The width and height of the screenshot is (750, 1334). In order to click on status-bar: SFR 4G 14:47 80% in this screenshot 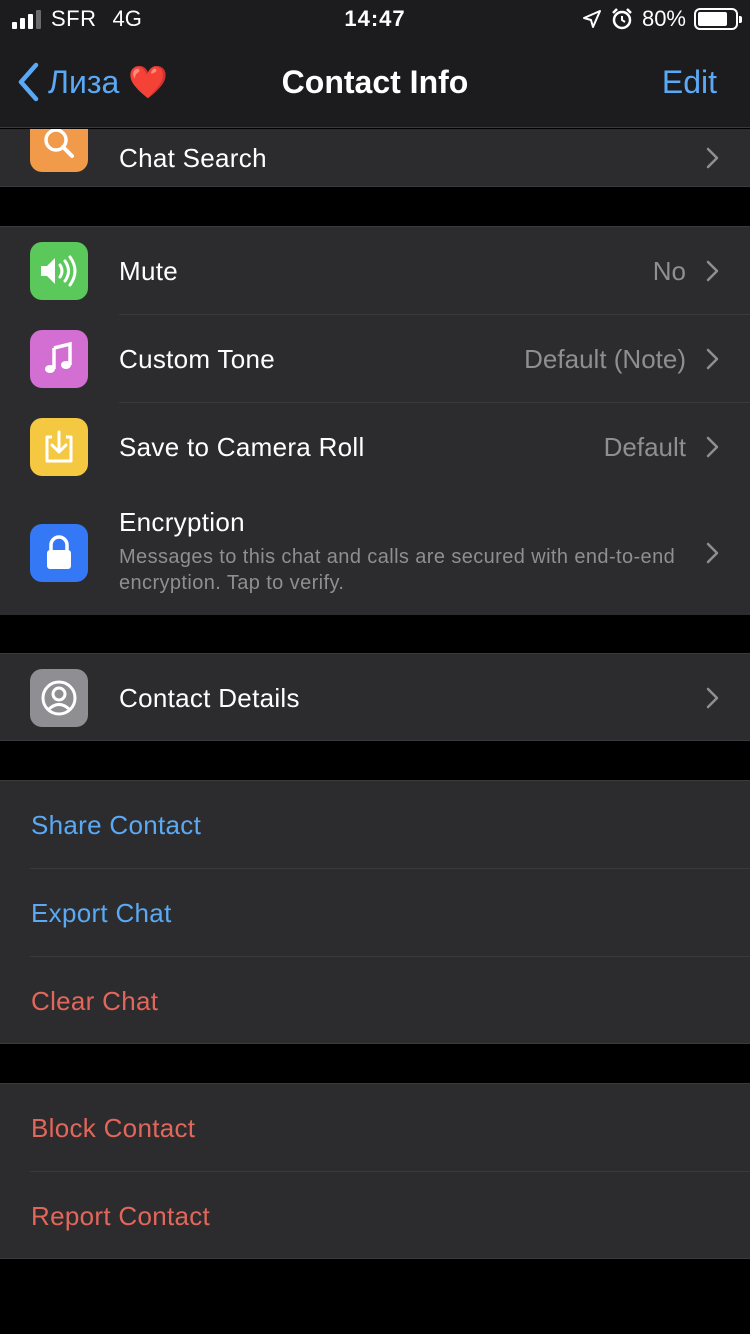, I will do `click(375, 20)`.